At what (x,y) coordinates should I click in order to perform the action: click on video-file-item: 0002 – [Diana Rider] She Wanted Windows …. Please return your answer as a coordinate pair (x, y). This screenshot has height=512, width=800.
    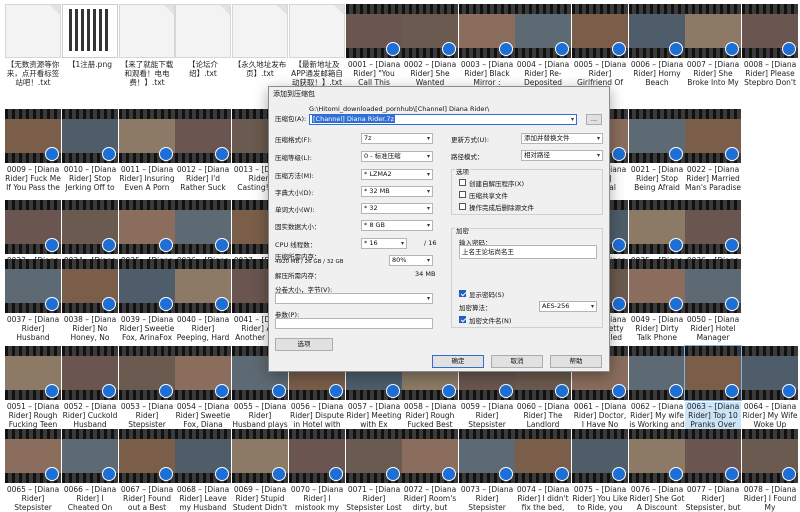
    Looking at the image, I should click on (430, 45).